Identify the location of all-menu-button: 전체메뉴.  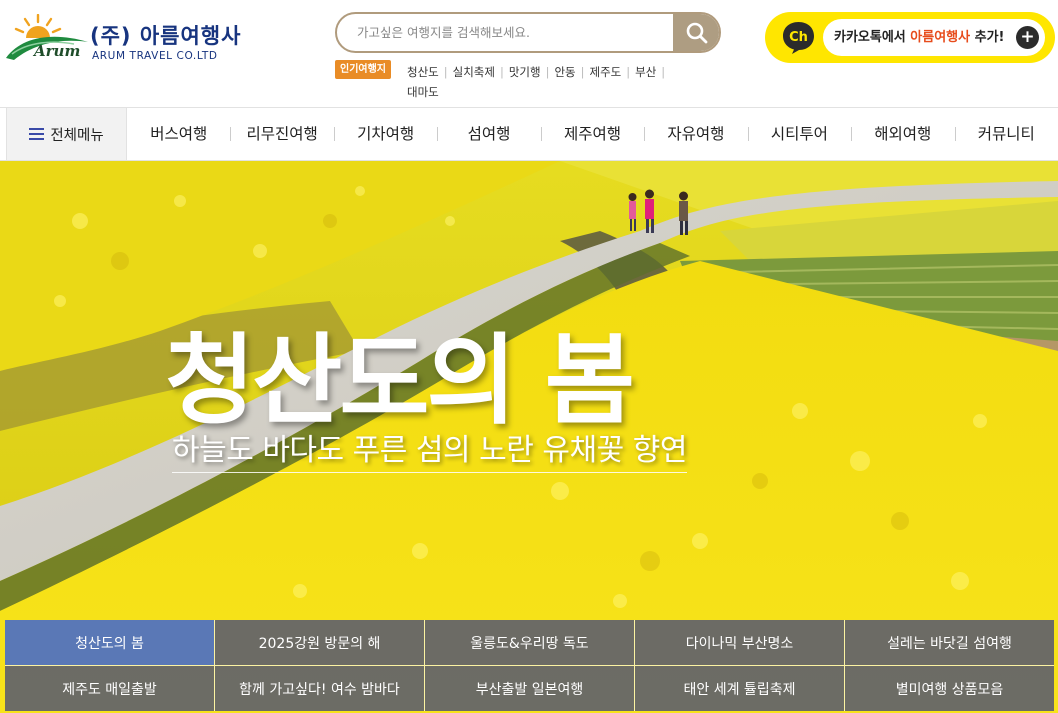
(66, 134).